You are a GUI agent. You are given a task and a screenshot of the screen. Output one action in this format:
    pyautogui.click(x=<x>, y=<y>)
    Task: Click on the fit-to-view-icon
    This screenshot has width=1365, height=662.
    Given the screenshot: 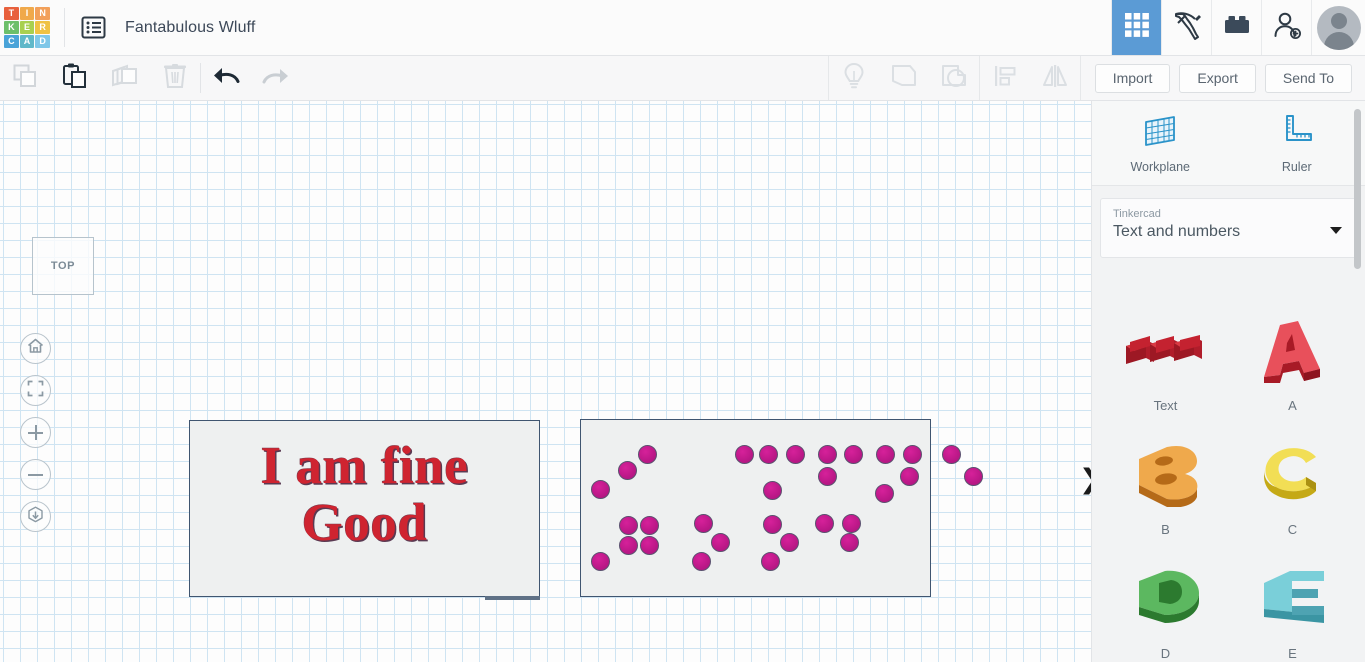 What is the action you would take?
    pyautogui.click(x=35, y=391)
    